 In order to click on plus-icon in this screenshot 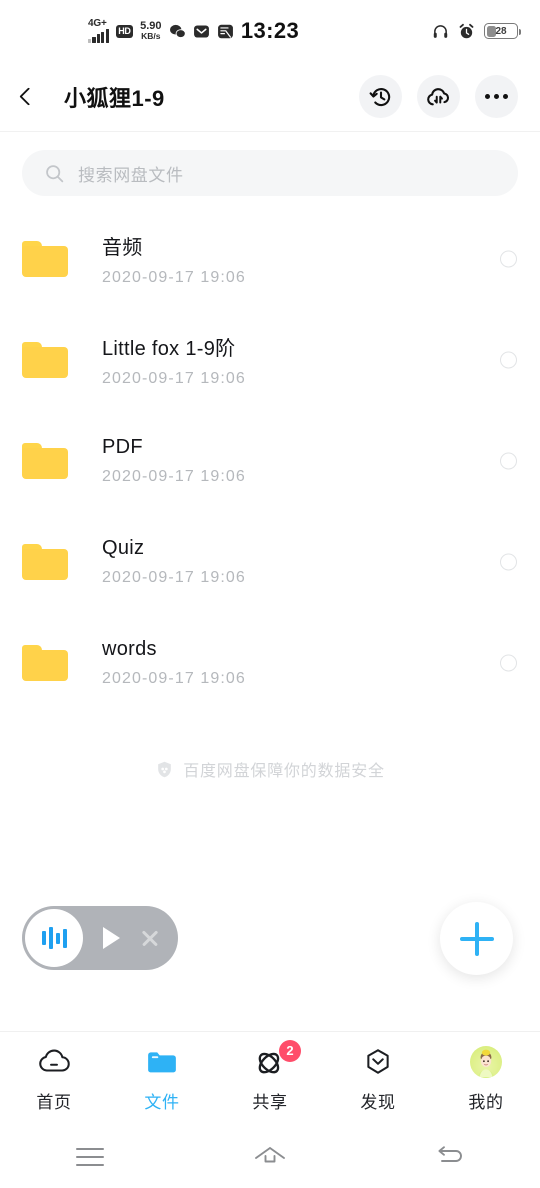, I will do `click(476, 938)`.